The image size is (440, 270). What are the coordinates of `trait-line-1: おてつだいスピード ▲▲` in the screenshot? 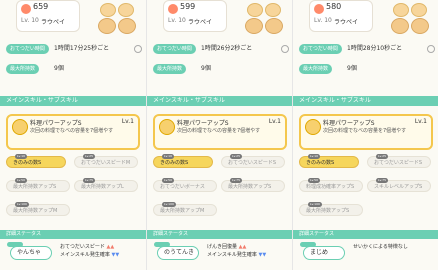 It's located at (87, 247).